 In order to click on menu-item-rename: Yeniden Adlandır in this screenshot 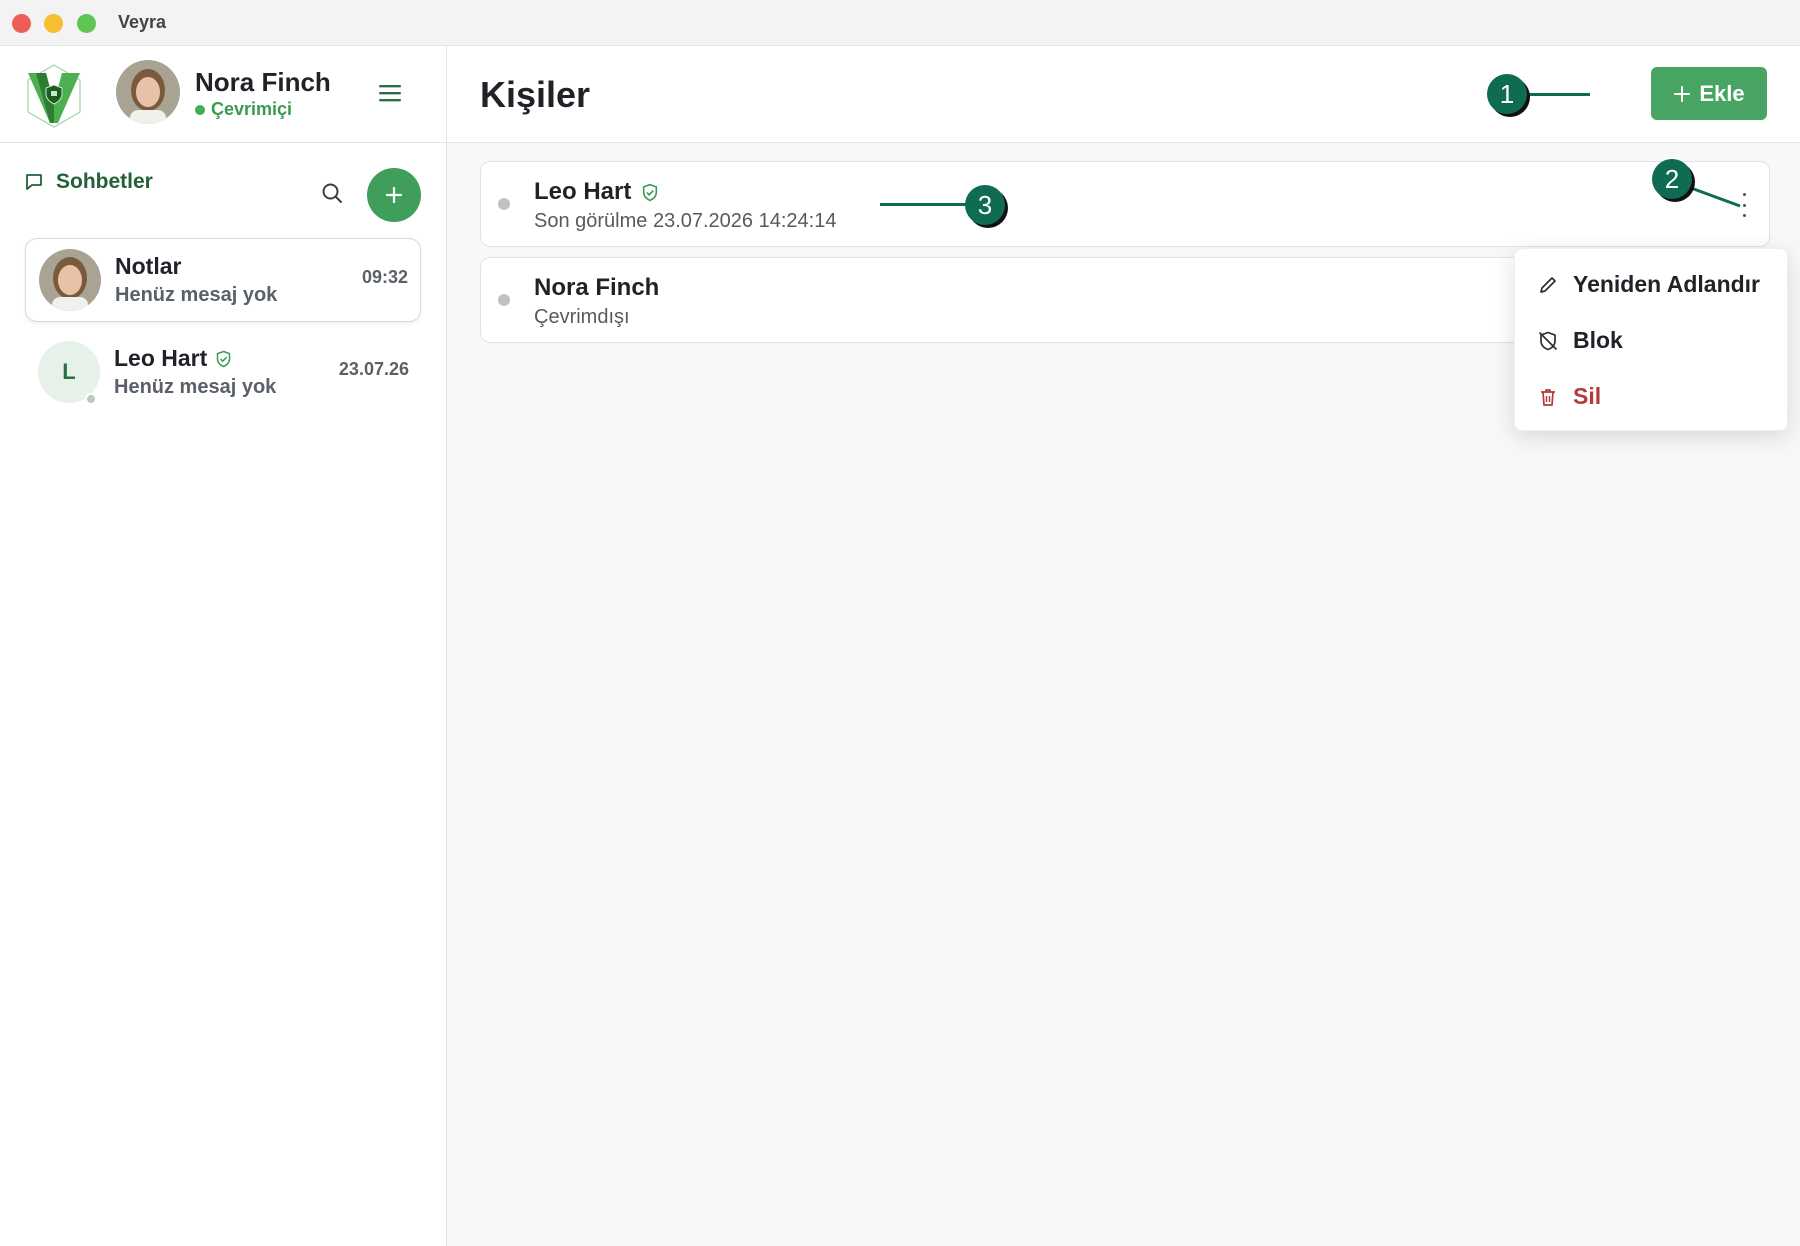, I will do `click(1648, 284)`.